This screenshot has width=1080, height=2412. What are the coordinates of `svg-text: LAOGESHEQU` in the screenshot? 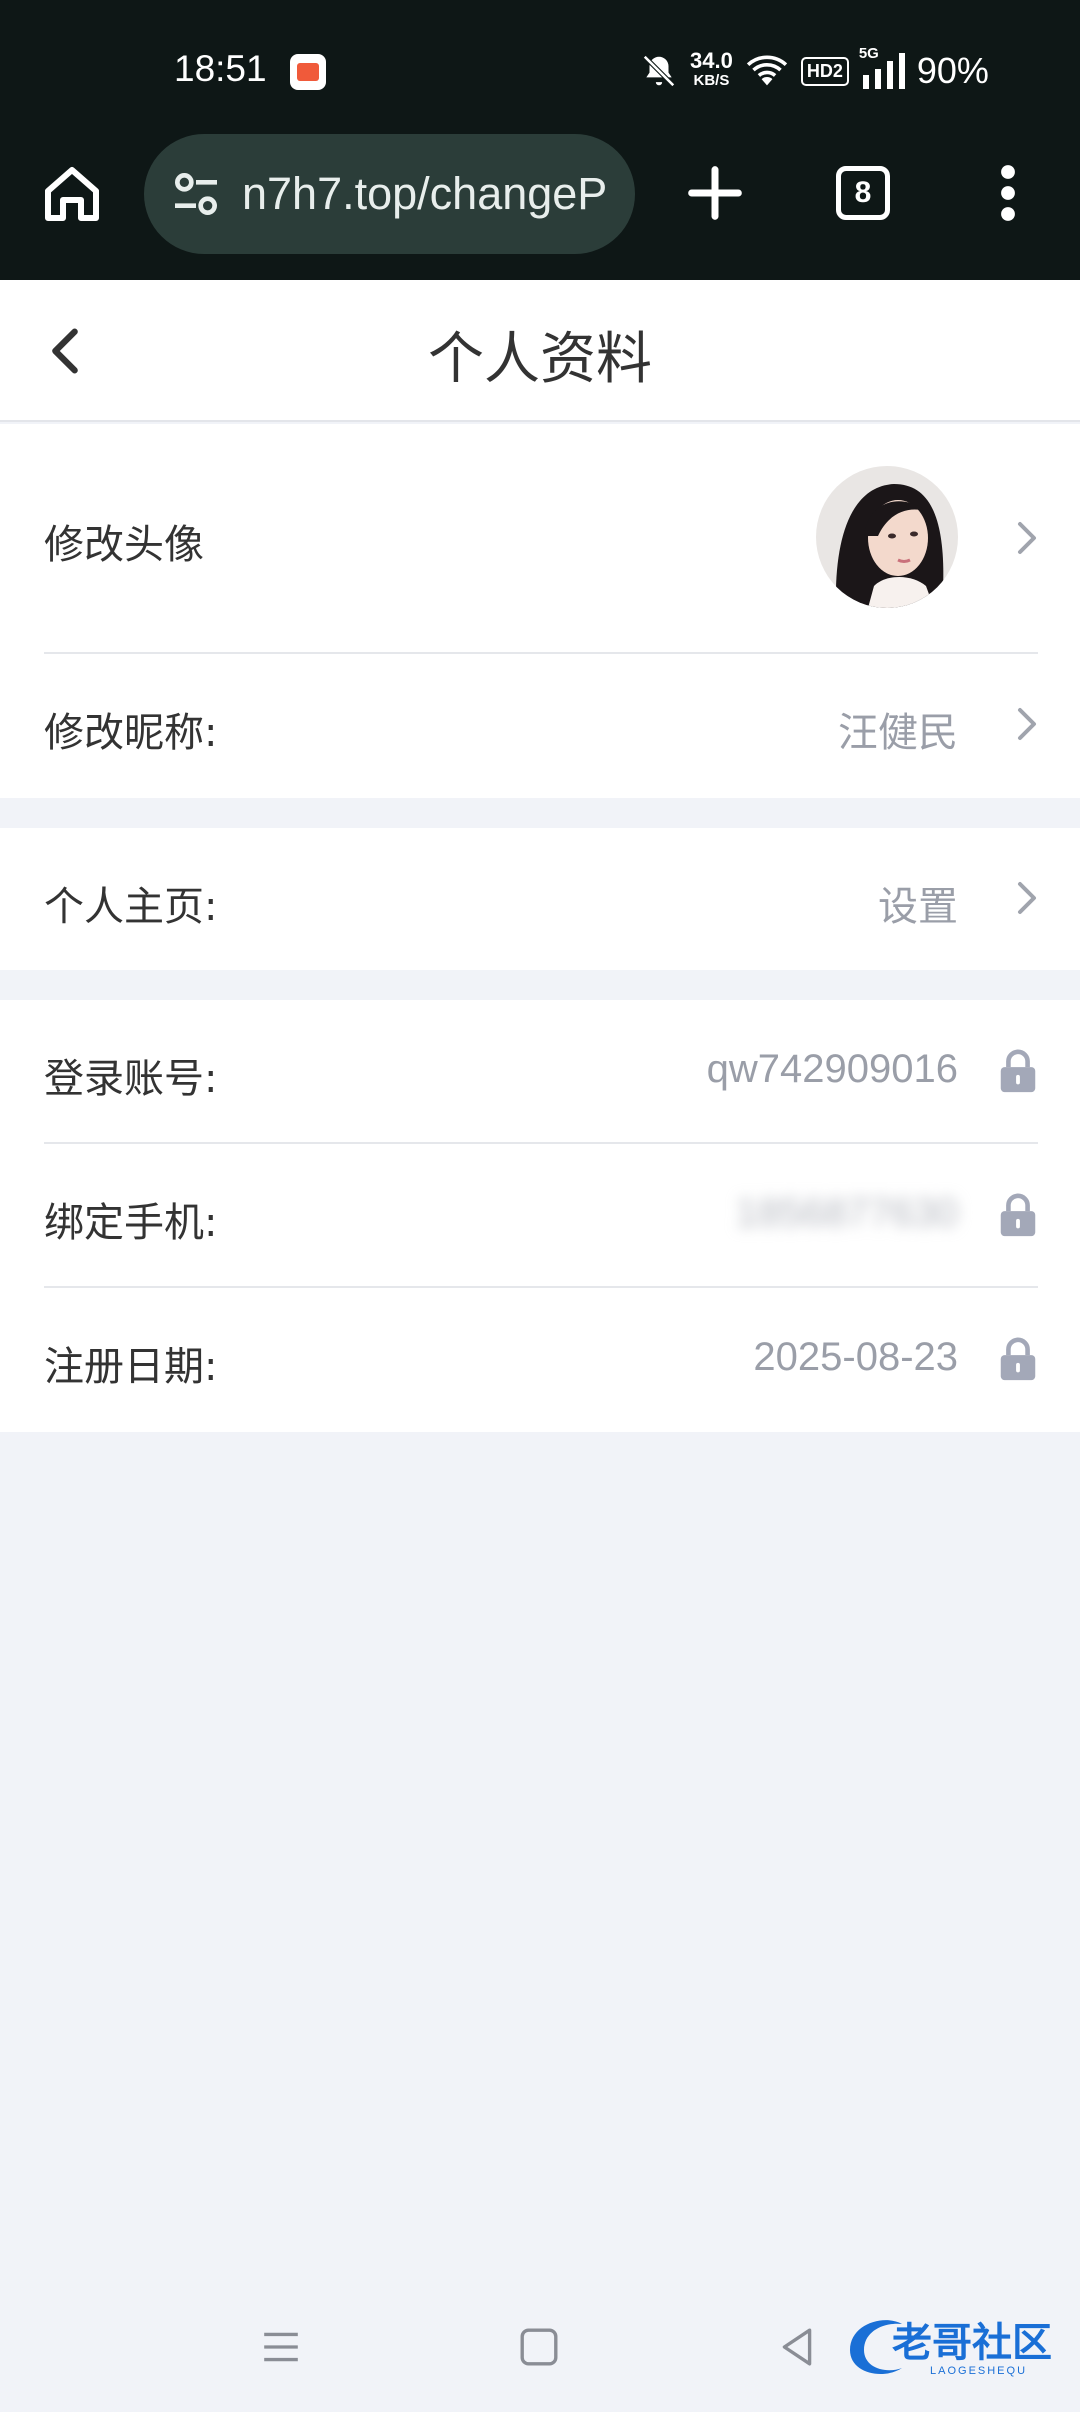 It's located at (978, 2371).